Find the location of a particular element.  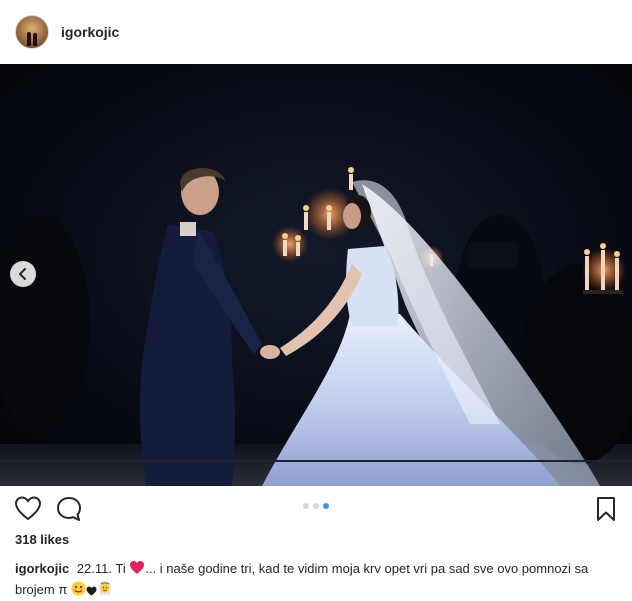

red-heart-emoji is located at coordinates (137, 570).